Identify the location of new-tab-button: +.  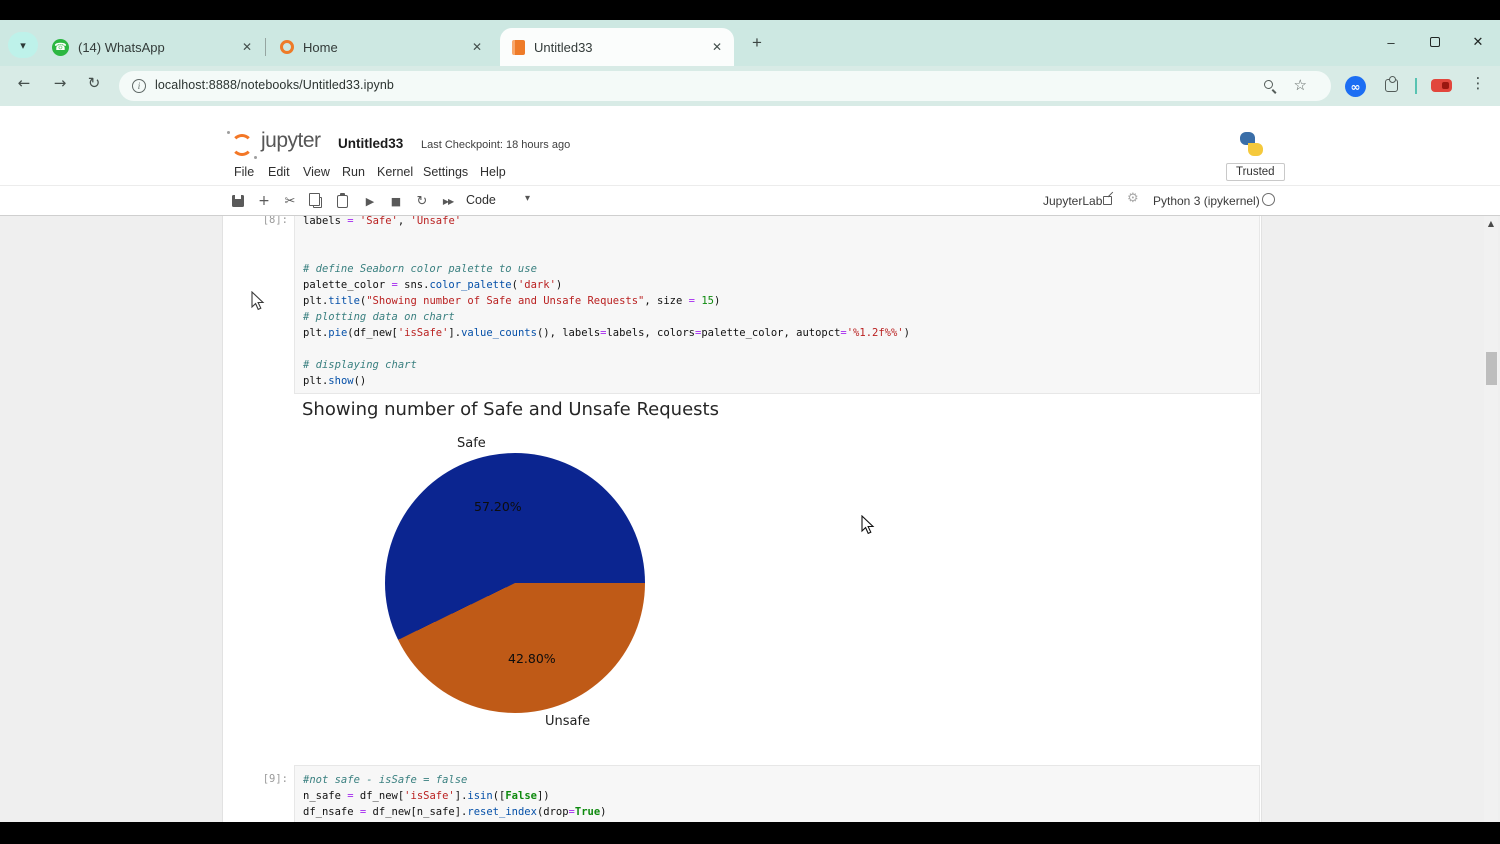
(757, 43).